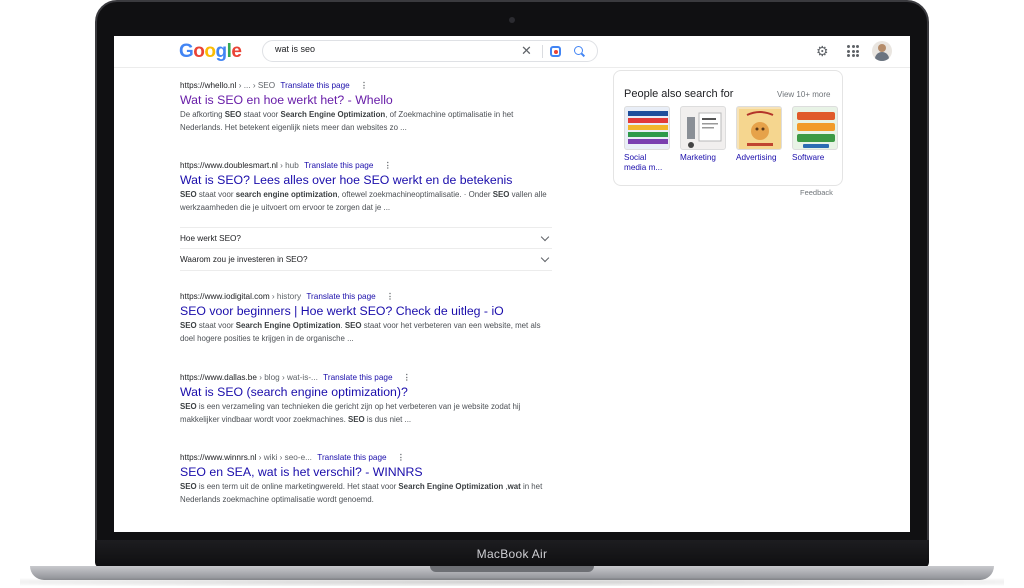 The height and width of the screenshot is (588, 1024). Describe the element at coordinates (229, 165) in the screenshot. I see `result-url-host: https://www.doublesmart.nl` at that location.